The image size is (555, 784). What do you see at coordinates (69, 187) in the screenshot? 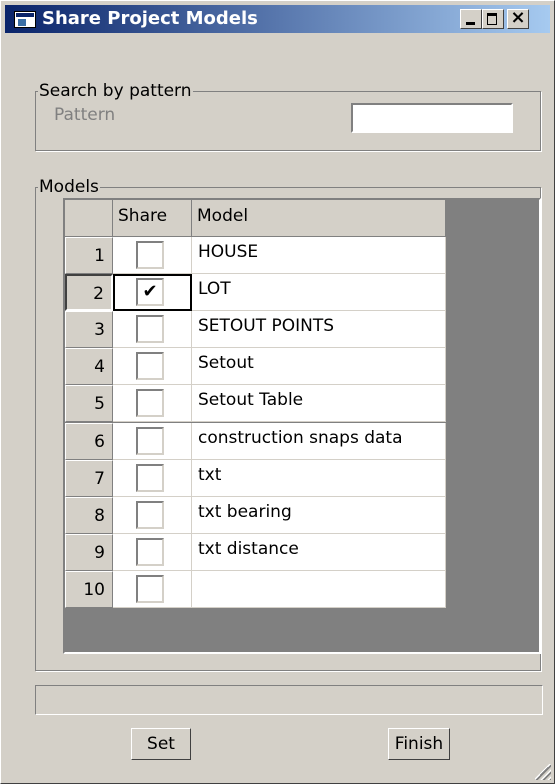
I see `models-group-label: Models` at bounding box center [69, 187].